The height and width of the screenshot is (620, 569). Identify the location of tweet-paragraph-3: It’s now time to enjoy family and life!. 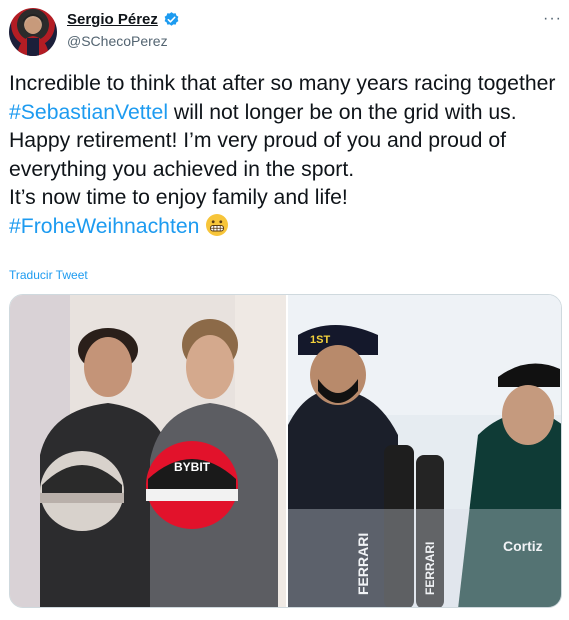
(178, 198).